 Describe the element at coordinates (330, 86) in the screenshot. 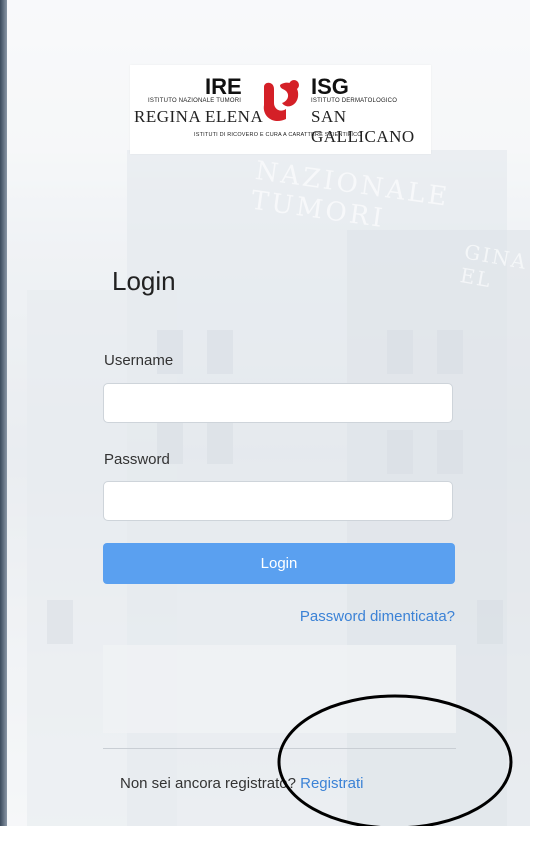

I see `logo-isg-acronym: ISG` at that location.